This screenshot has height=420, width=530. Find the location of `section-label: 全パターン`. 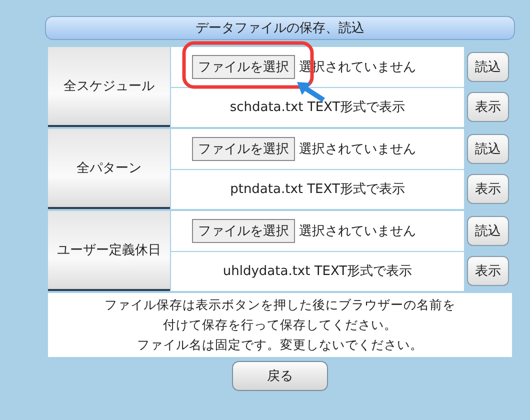

section-label: 全パターン is located at coordinates (109, 169).